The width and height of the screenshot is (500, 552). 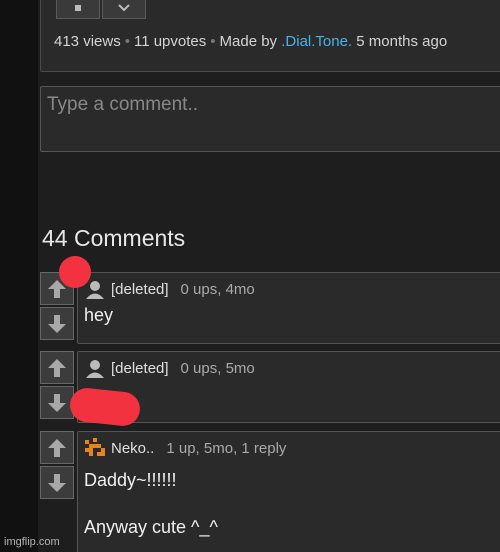 What do you see at coordinates (75, 272) in the screenshot?
I see `red-annotation-dot` at bounding box center [75, 272].